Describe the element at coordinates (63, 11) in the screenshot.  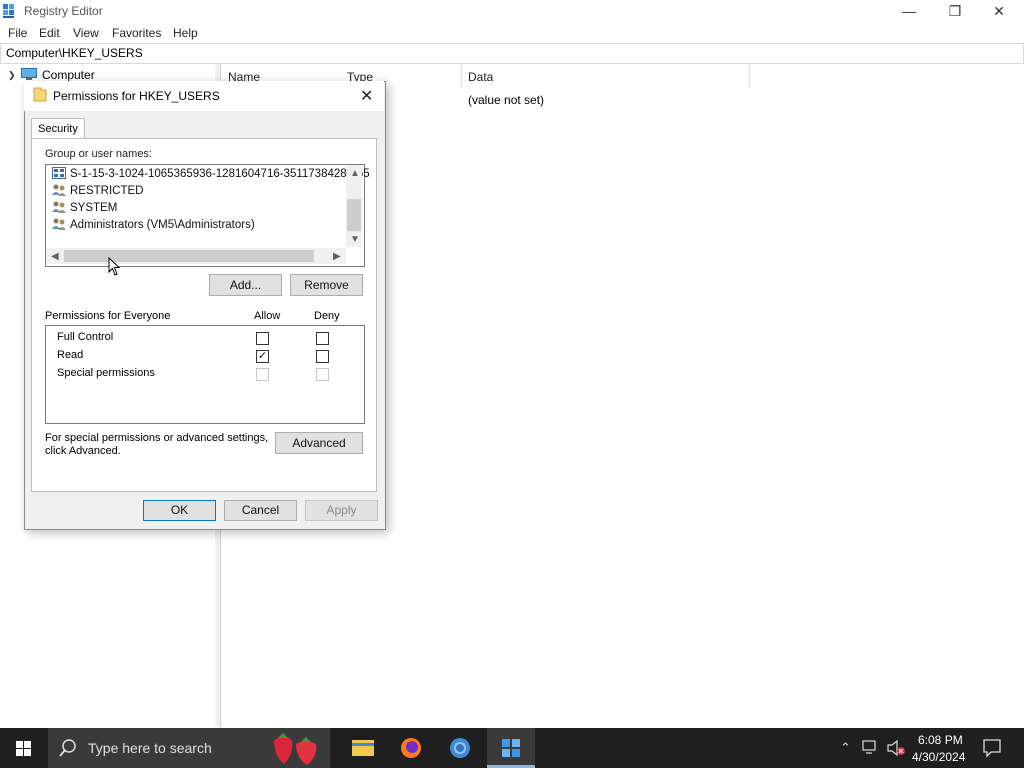
I see `window-title: Registry Editor` at that location.